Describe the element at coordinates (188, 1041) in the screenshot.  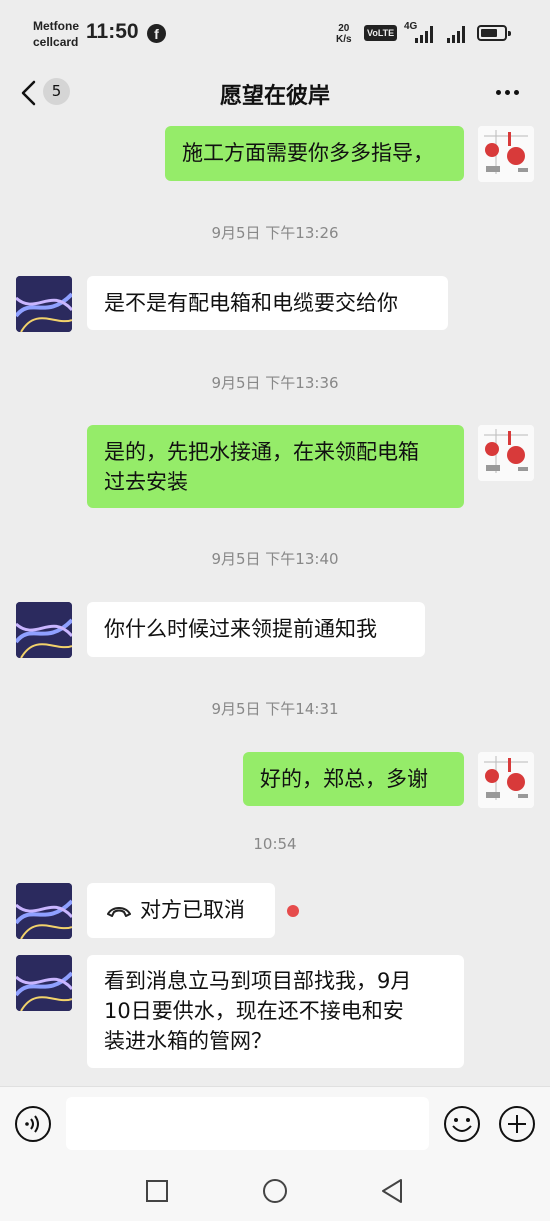
I see `message-text-line-3: 装进水箱的管网？` at that location.